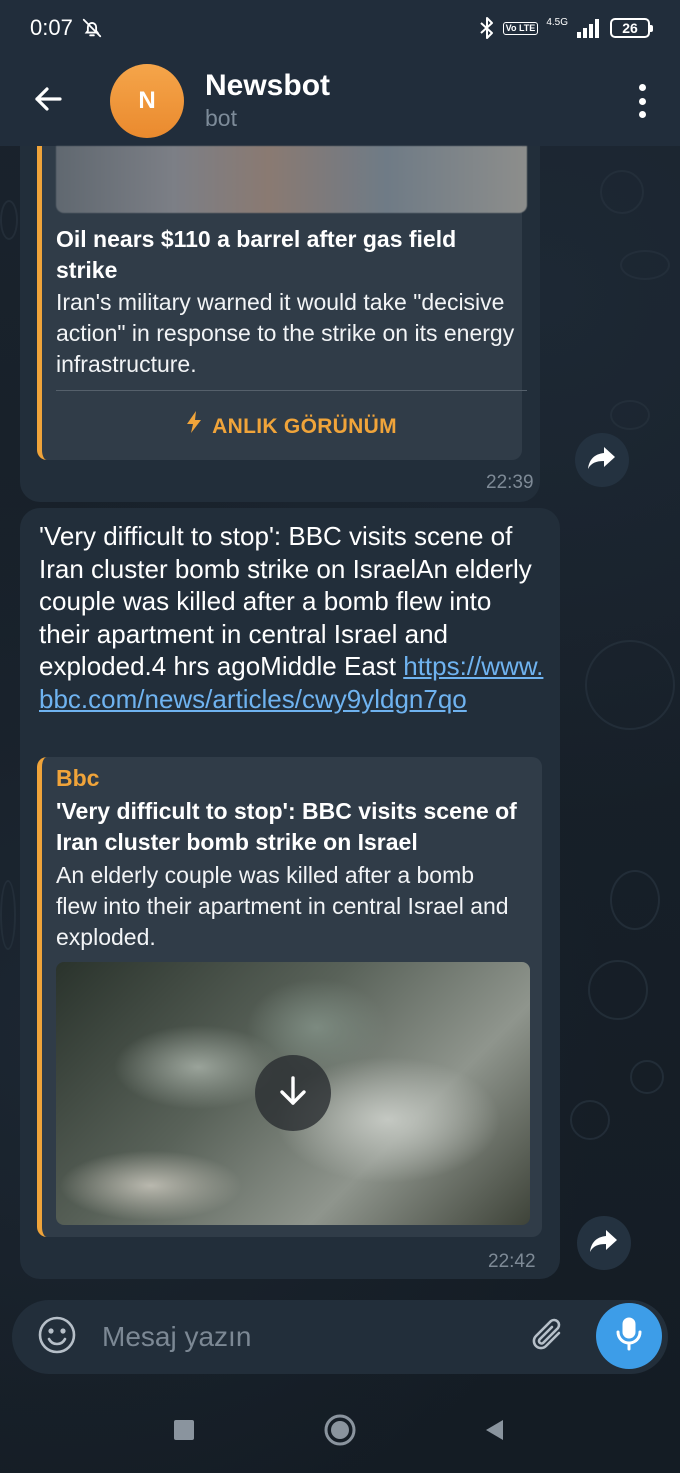  What do you see at coordinates (557, 22) in the screenshot?
I see `network-type: 4.5G` at bounding box center [557, 22].